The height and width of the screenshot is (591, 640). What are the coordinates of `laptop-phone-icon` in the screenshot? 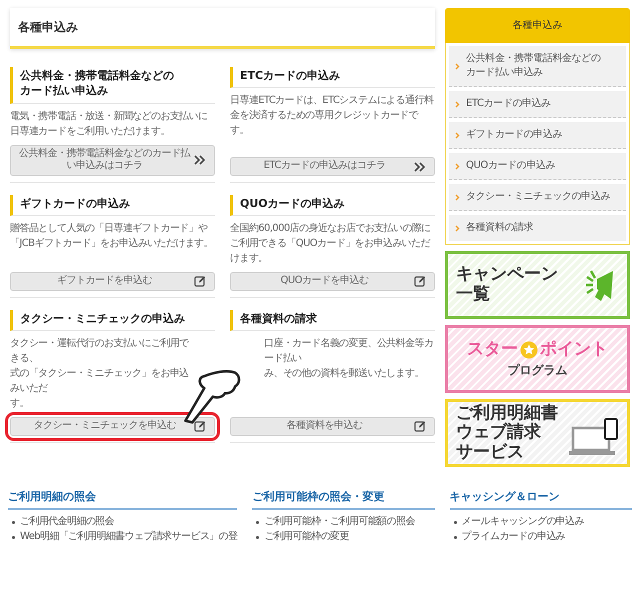 It's located at (594, 437).